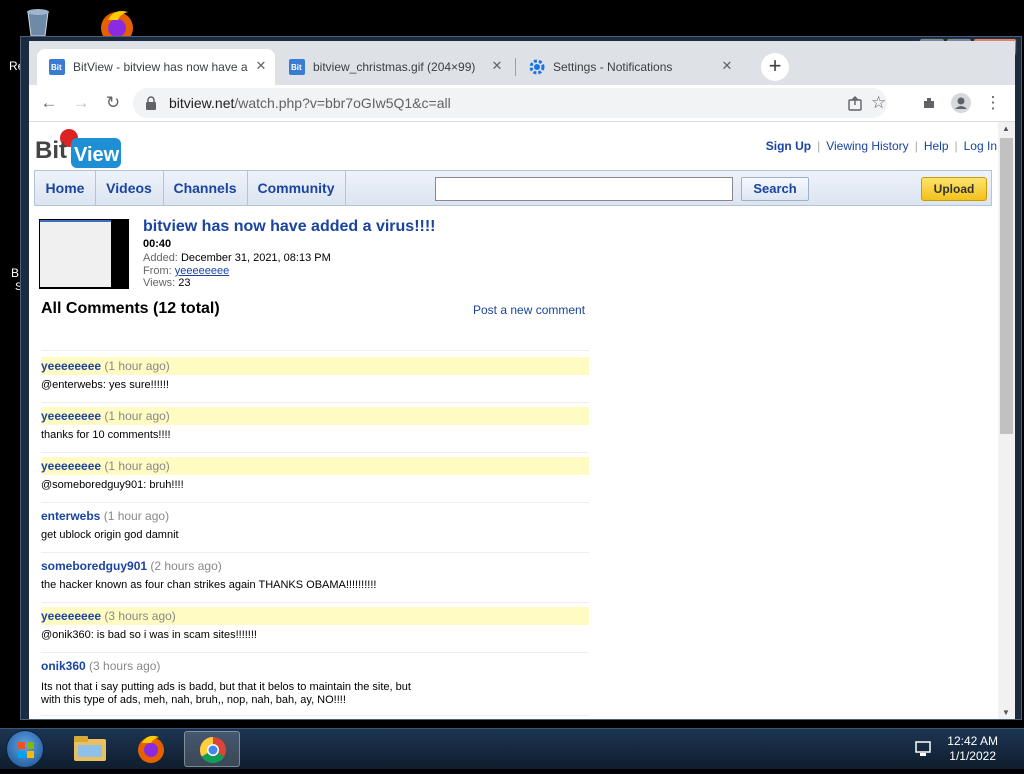 The image size is (1024, 774). What do you see at coordinates (237, 258) in the screenshot?
I see `video-added: Added: December 31, 2021, 08:13 PM` at bounding box center [237, 258].